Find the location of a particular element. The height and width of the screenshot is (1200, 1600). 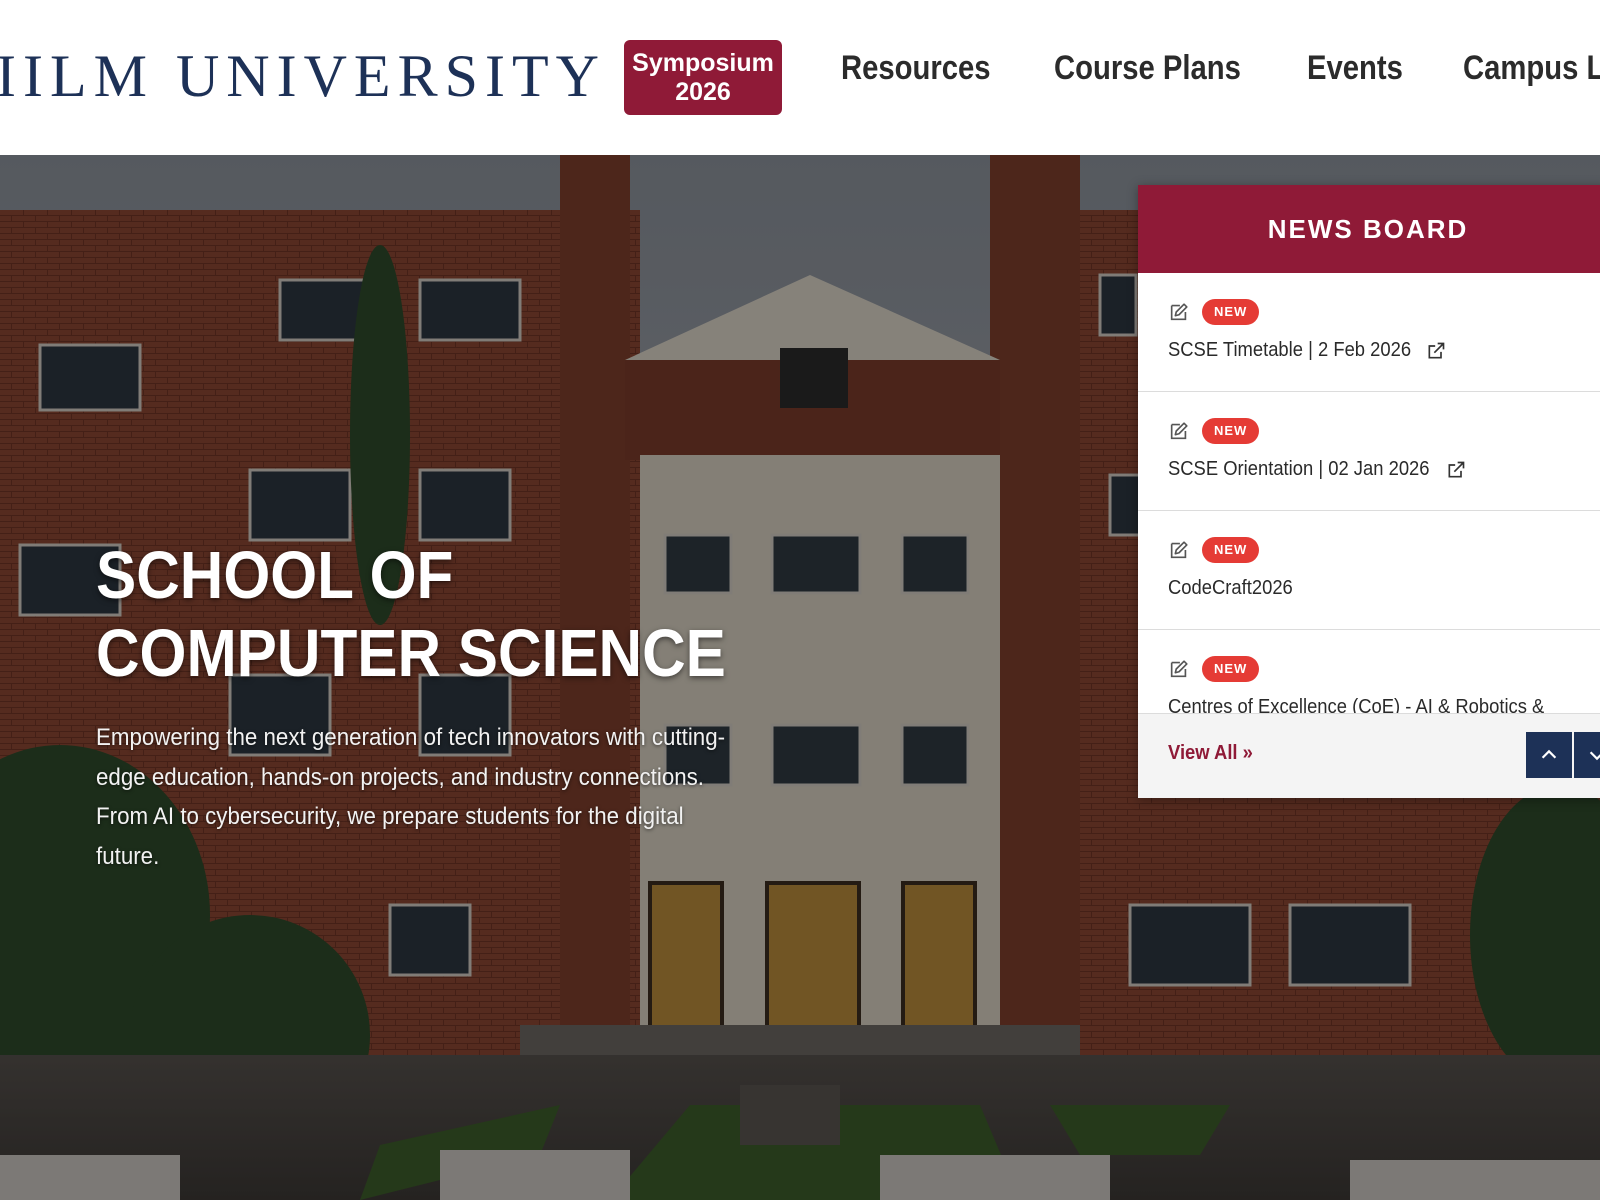

scroll-down-button is located at coordinates (1587, 755).